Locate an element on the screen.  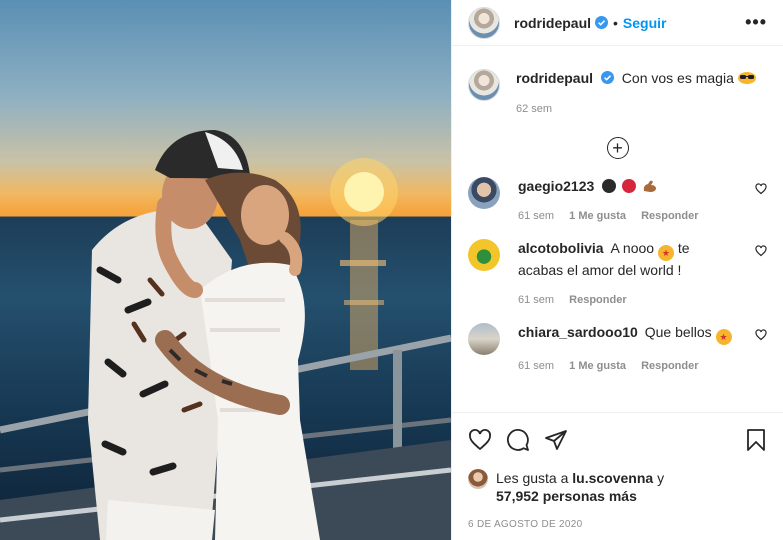
caption-avatar is located at coordinates (484, 85).